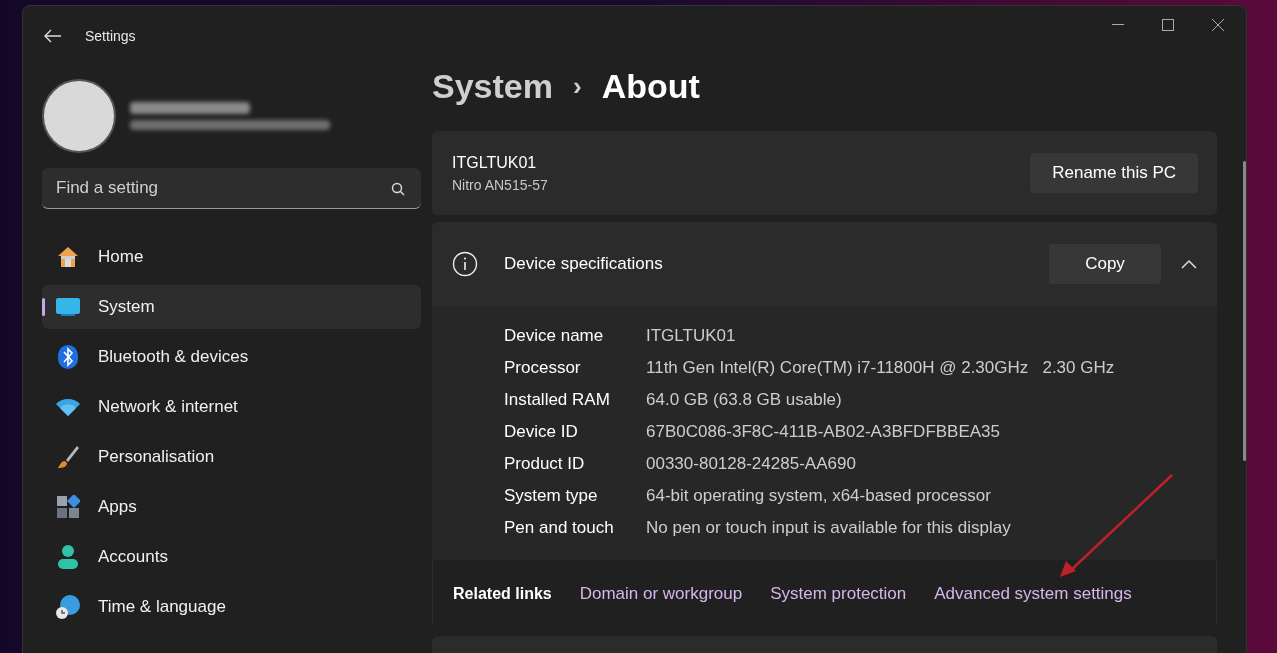 The height and width of the screenshot is (653, 1277). I want to click on spec-label: Pen and touch, so click(559, 528).